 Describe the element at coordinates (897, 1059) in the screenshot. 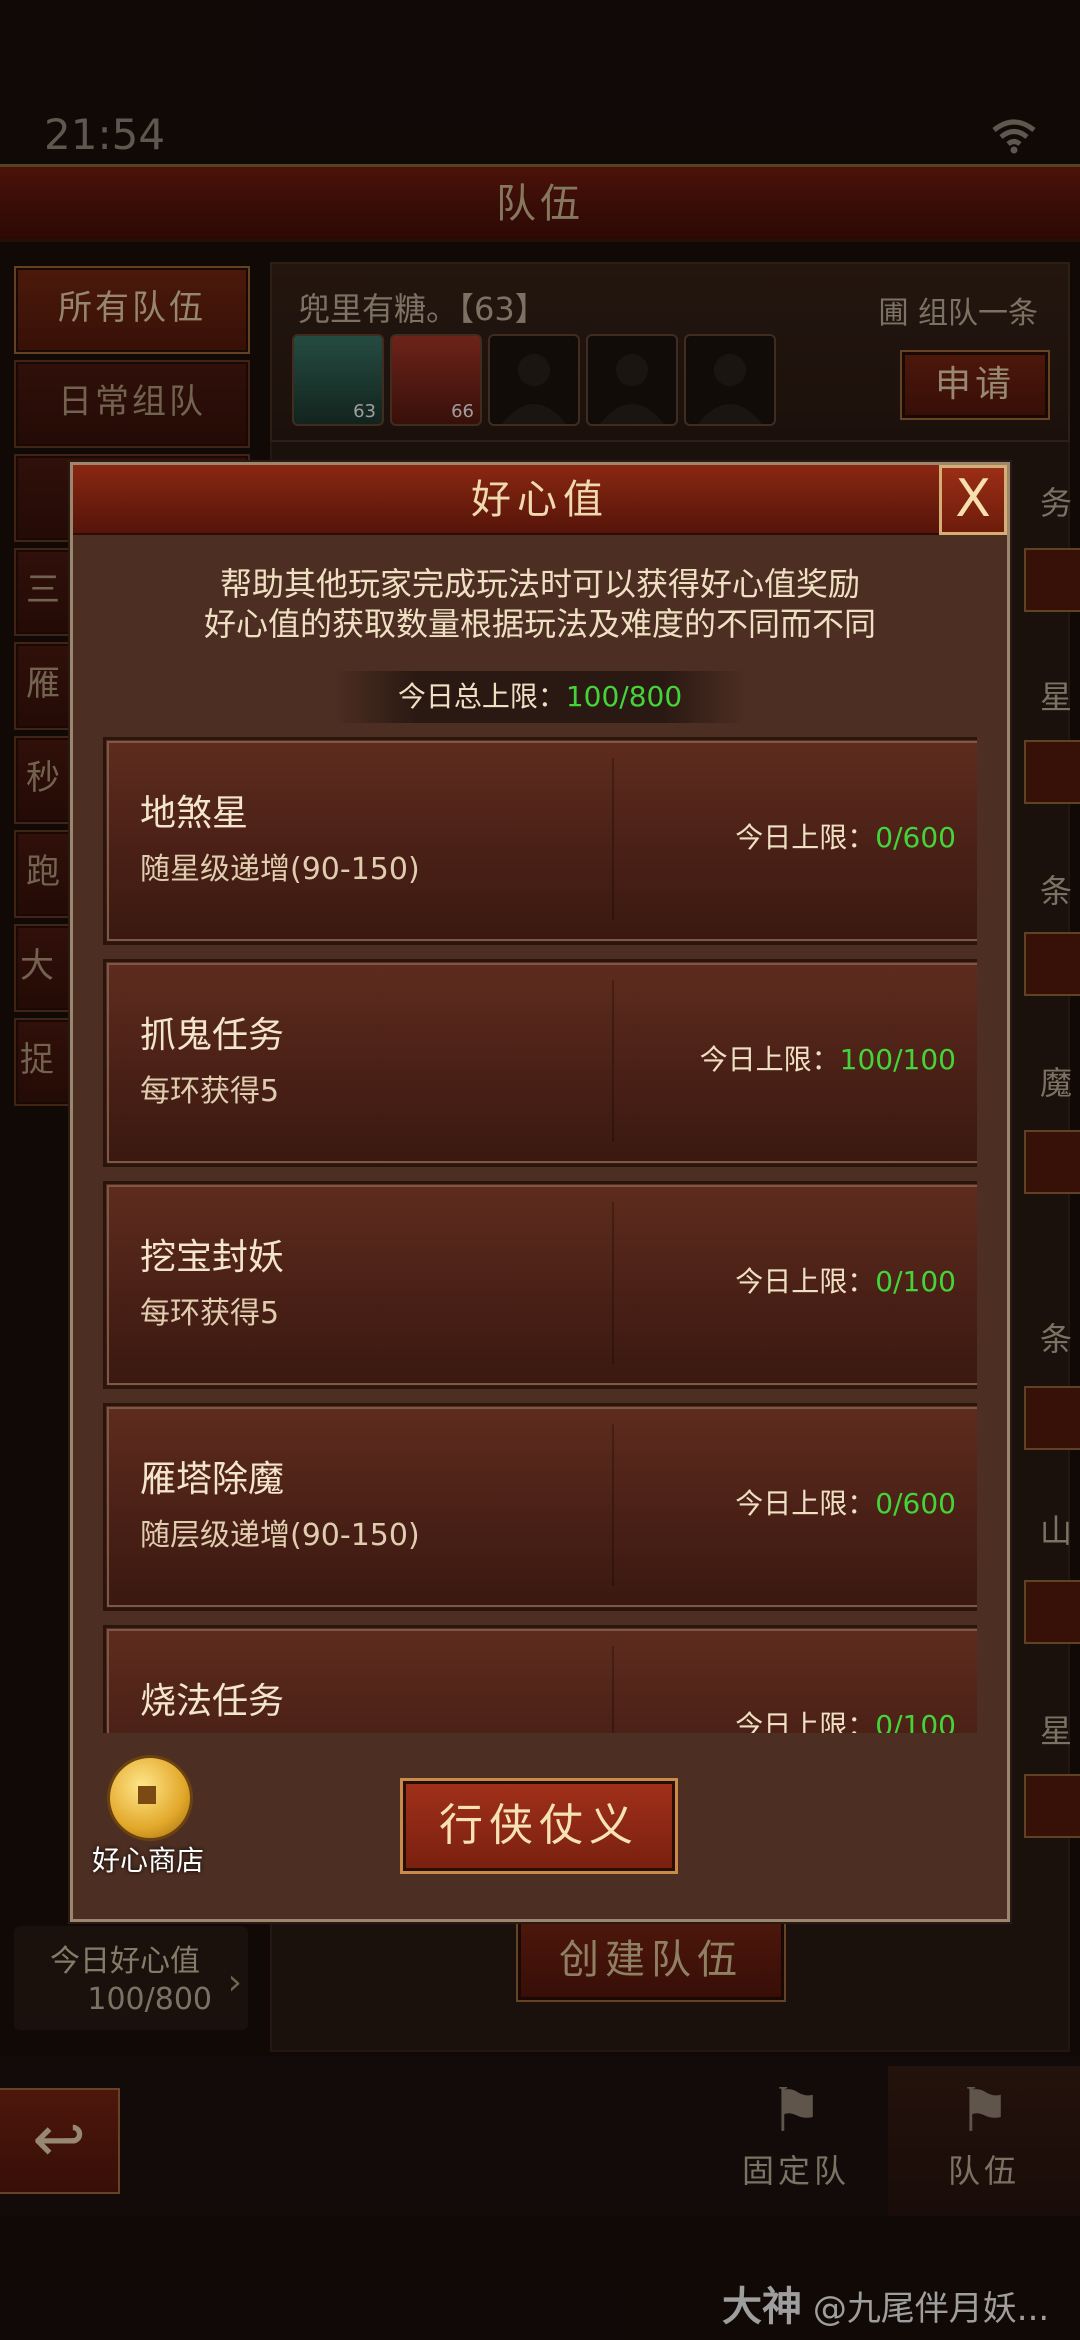

I see `activity-cap-value: 100/100` at that location.